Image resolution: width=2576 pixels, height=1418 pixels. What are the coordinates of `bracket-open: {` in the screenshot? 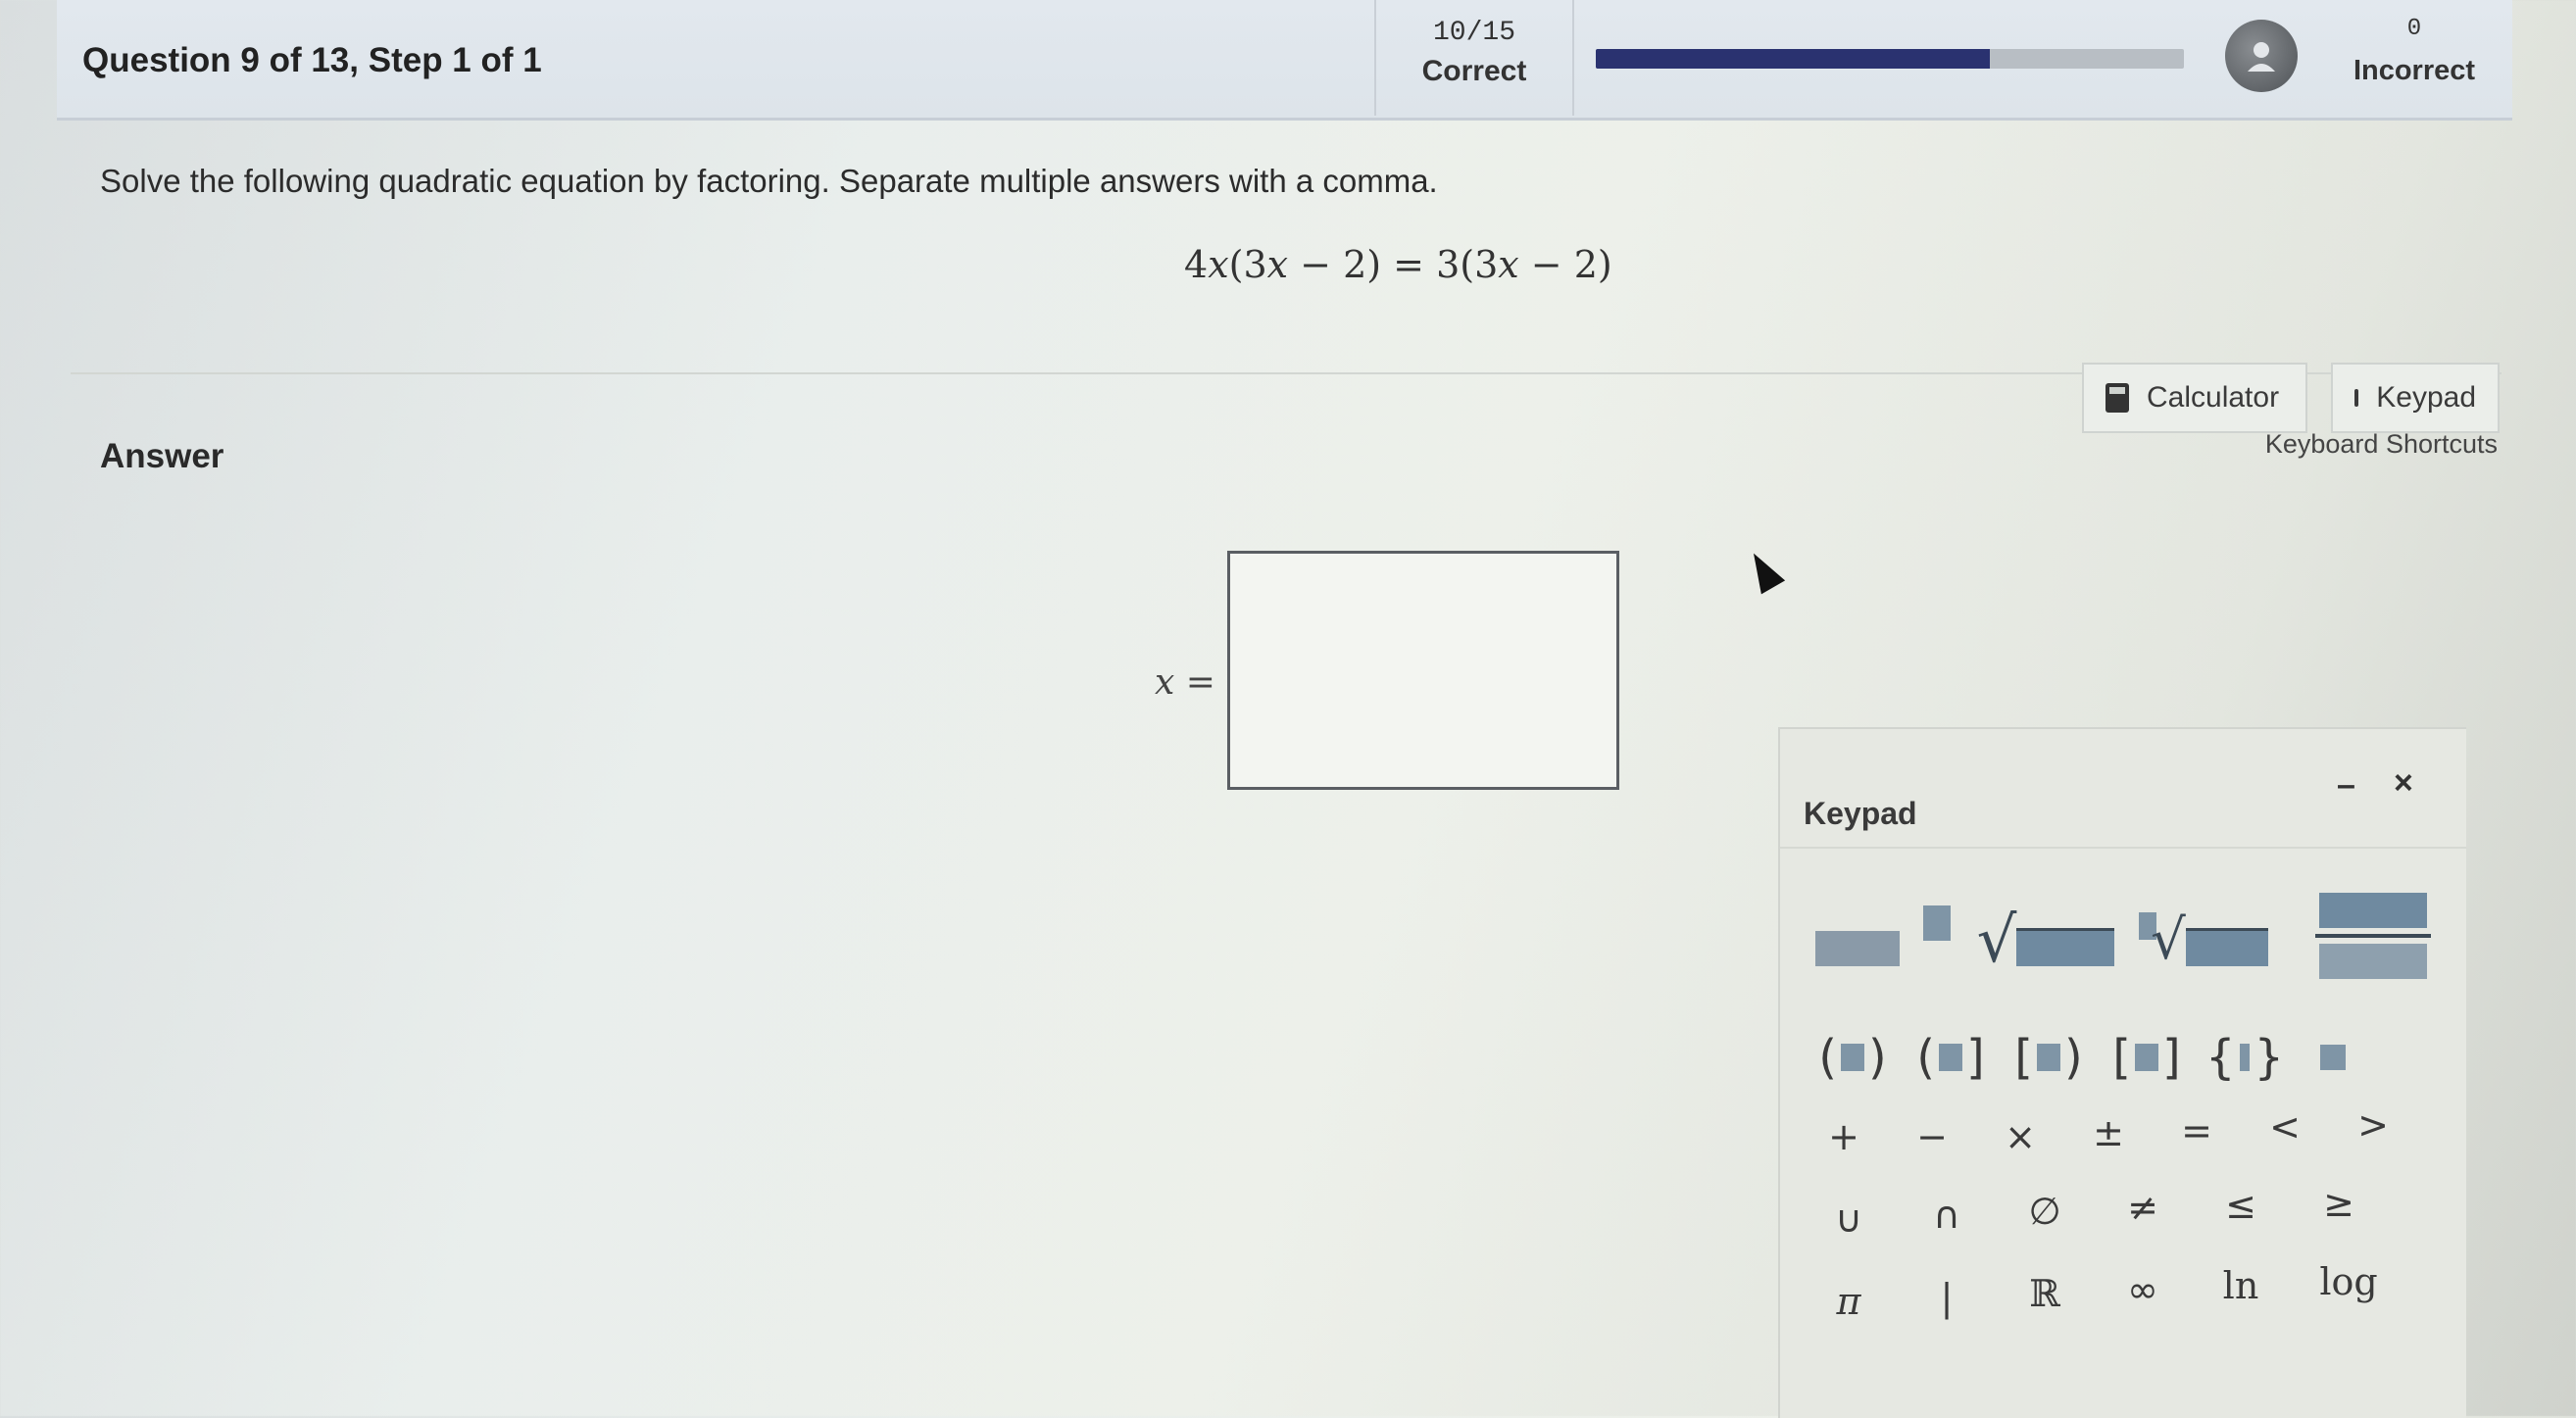 It's located at (2220, 1057).